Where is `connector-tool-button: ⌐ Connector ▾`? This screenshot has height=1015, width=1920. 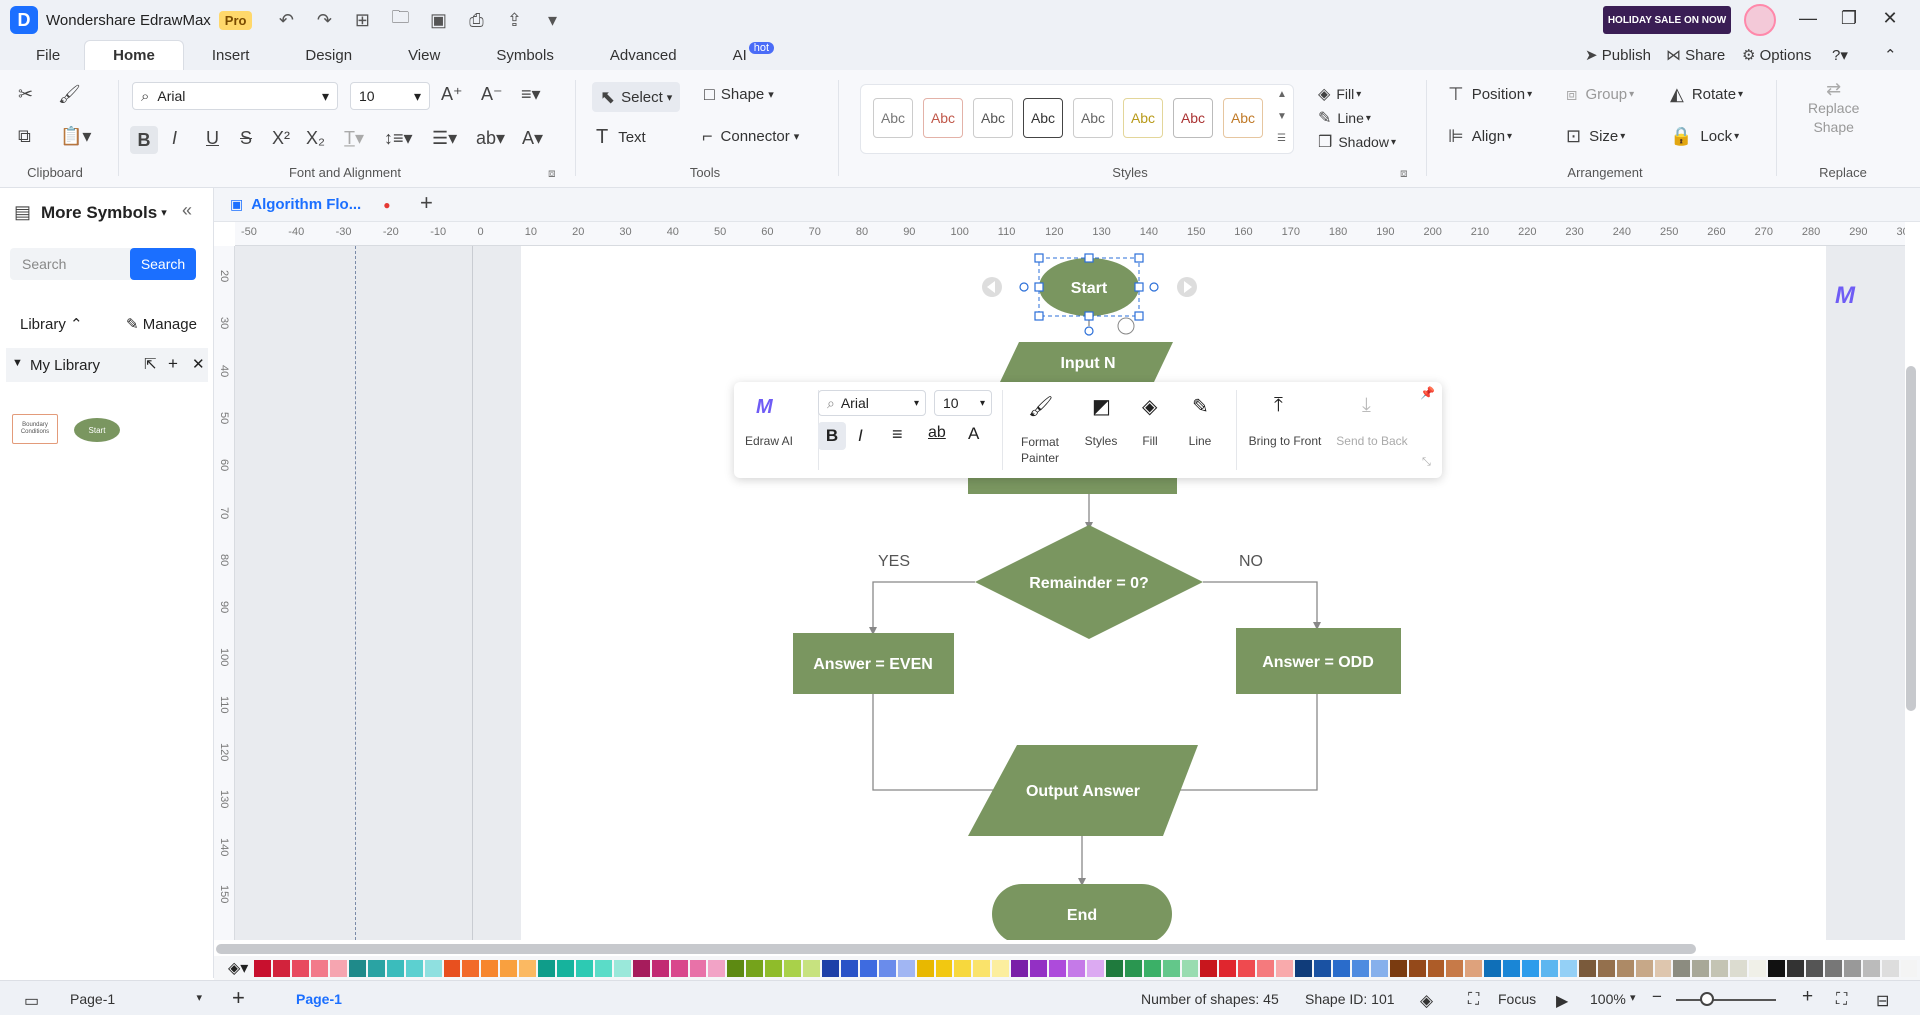
connector-tool-button: ⌐ Connector ▾ is located at coordinates (750, 136).